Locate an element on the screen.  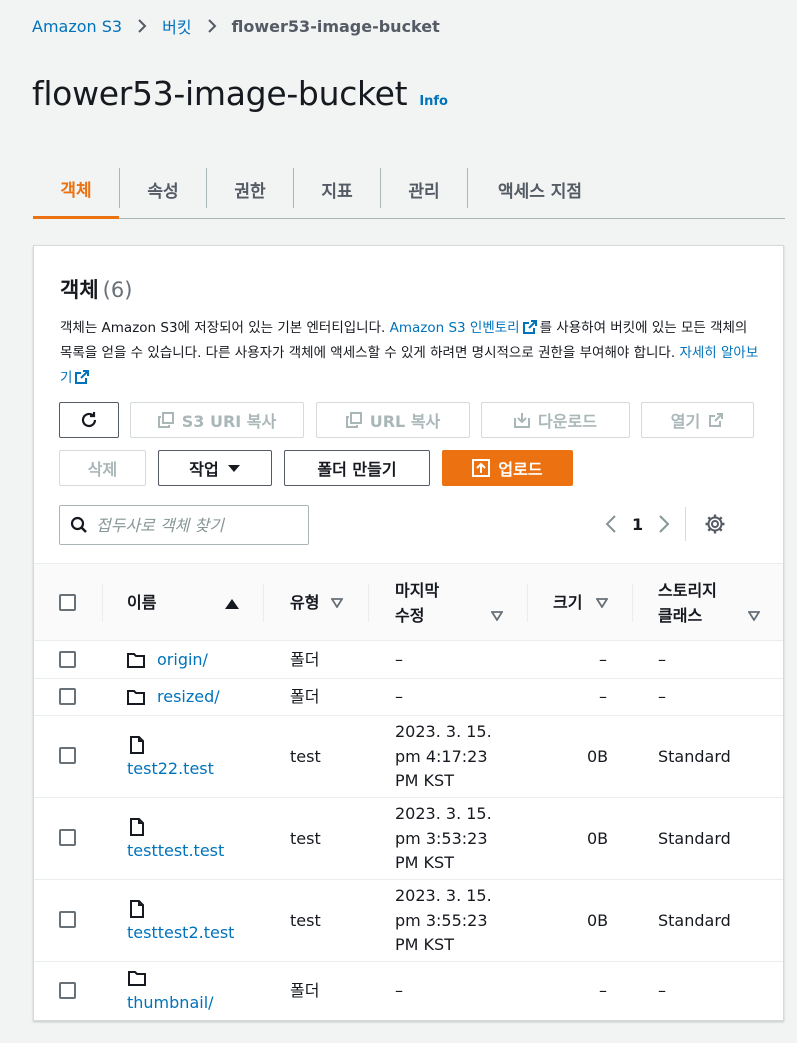
settings-gear-icon is located at coordinates (715, 524).